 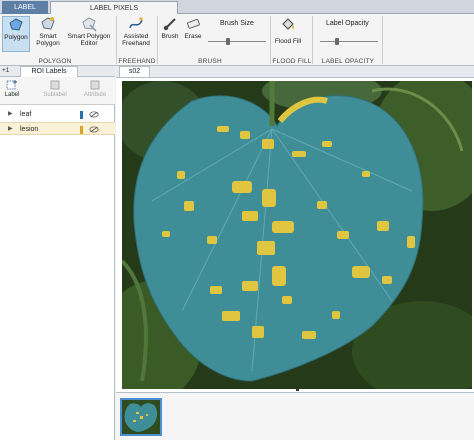 I want to click on label-row-lesion: ▶ lesion, so click(x=57, y=128).